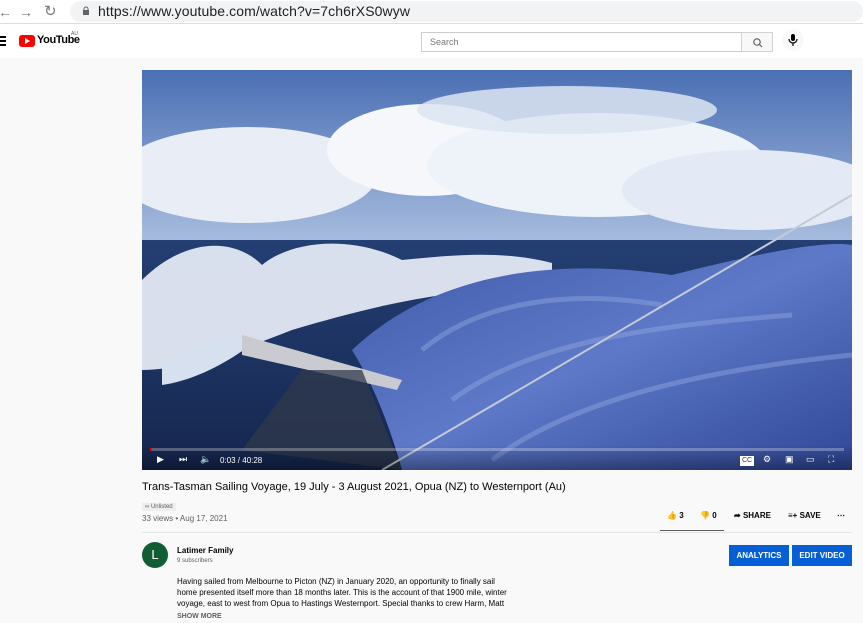  Describe the element at coordinates (789, 459) in the screenshot. I see `miniplayer-icon: ▣` at that location.